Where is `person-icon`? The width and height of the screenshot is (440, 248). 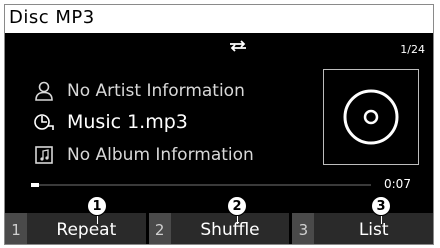
person-icon is located at coordinates (44, 91).